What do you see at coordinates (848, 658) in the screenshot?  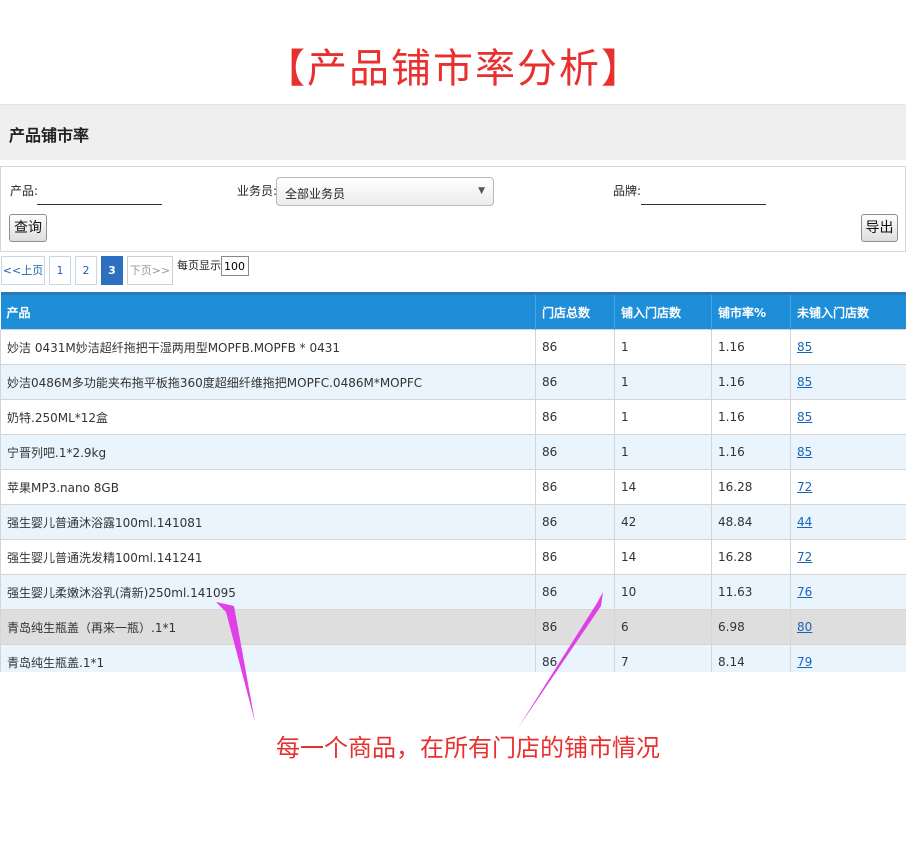 I see `unstocked-stores-cell: 79` at bounding box center [848, 658].